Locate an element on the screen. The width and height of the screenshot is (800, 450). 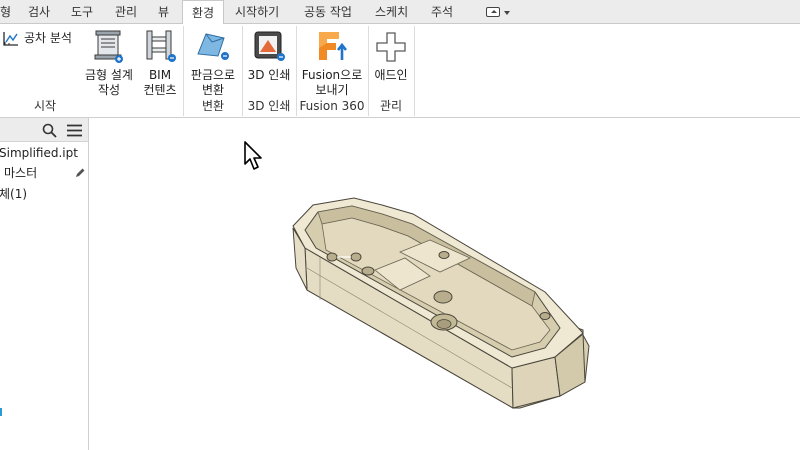
group-convert-label: 변환 is located at coordinates (213, 106).